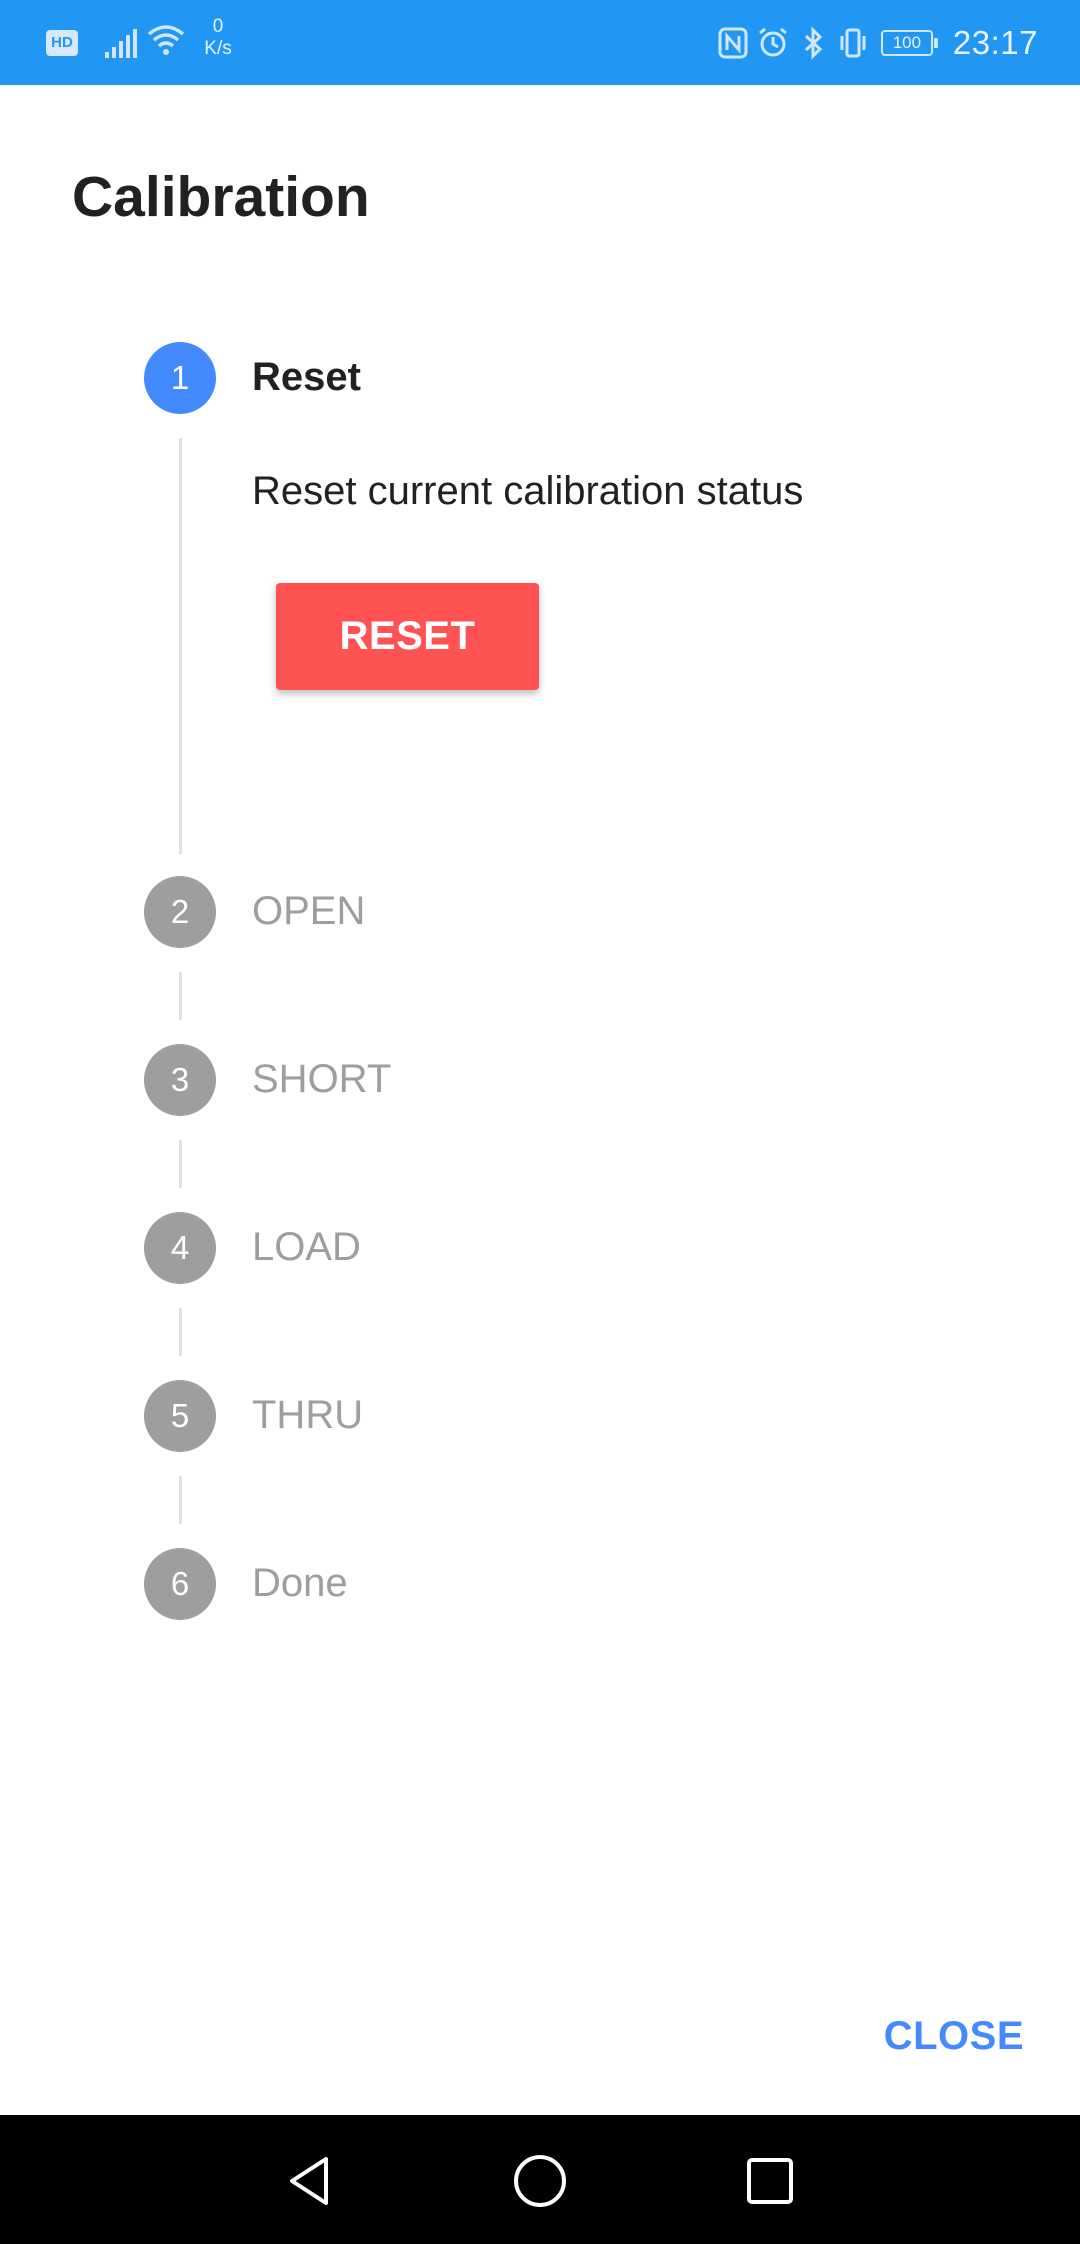  Describe the element at coordinates (180, 912) in the screenshot. I see `step-number-badge: 2` at that location.